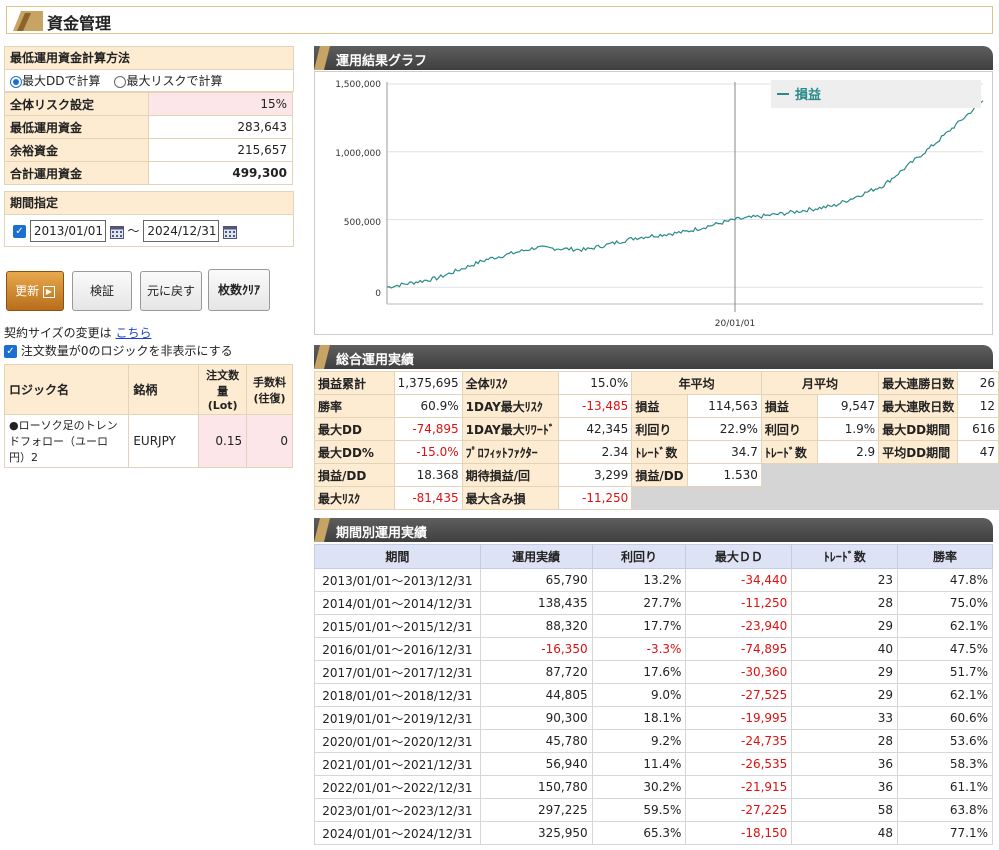  Describe the element at coordinates (595, 452) in the screenshot. I see `summary-value: 2.34` at that location.